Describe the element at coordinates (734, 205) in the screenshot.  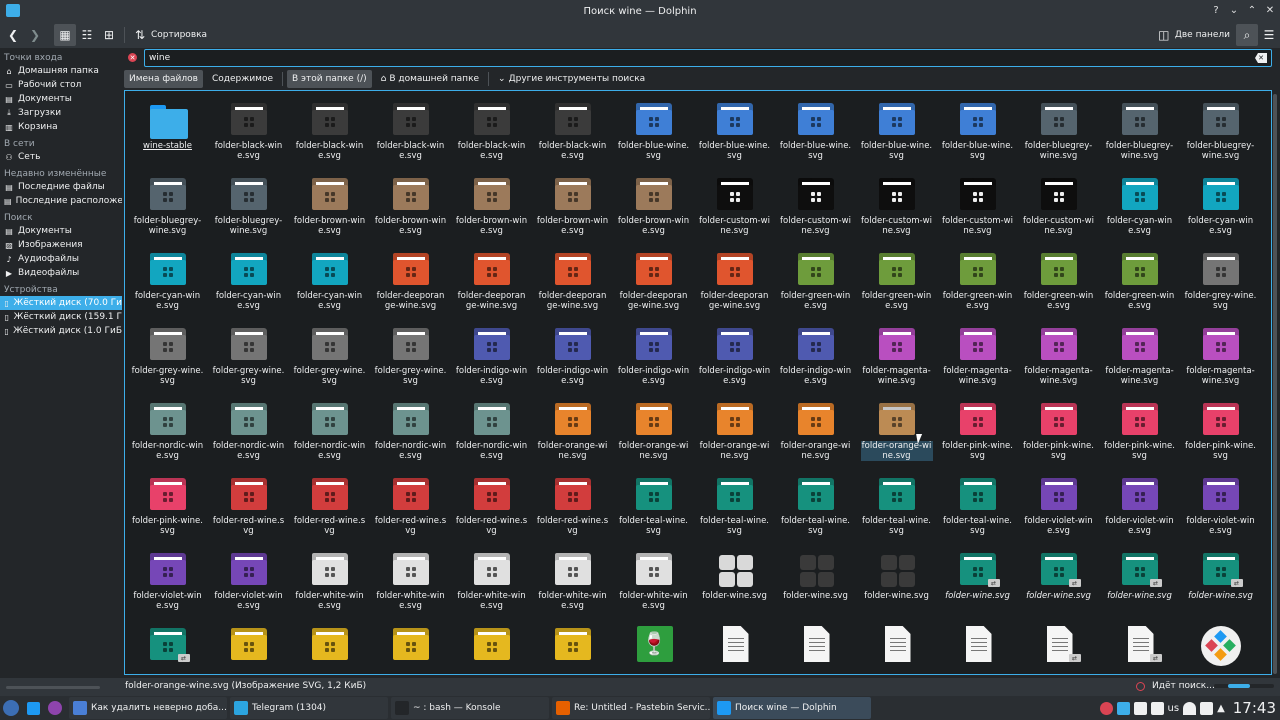
I see `file-item: folder-custom-wine.svg` at that location.